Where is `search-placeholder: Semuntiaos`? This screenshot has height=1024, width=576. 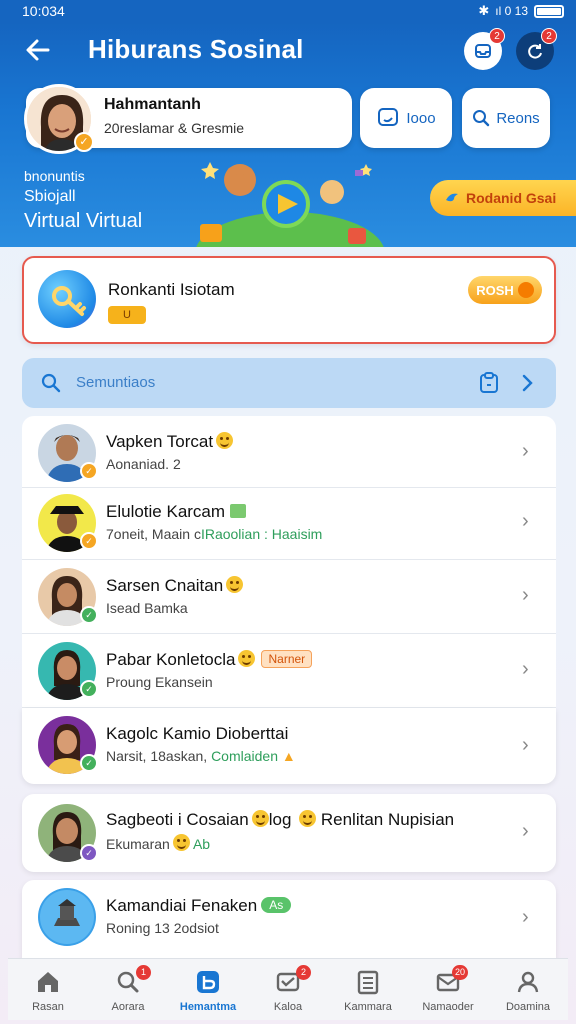 search-placeholder: Semuntiaos is located at coordinates (116, 382).